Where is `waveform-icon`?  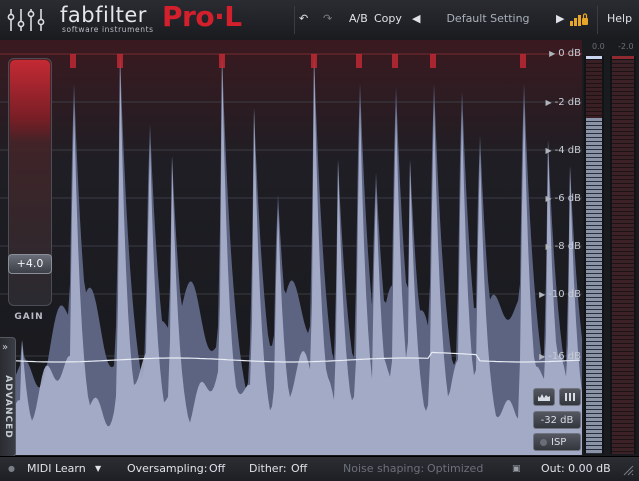
waveform-icon is located at coordinates (544, 397).